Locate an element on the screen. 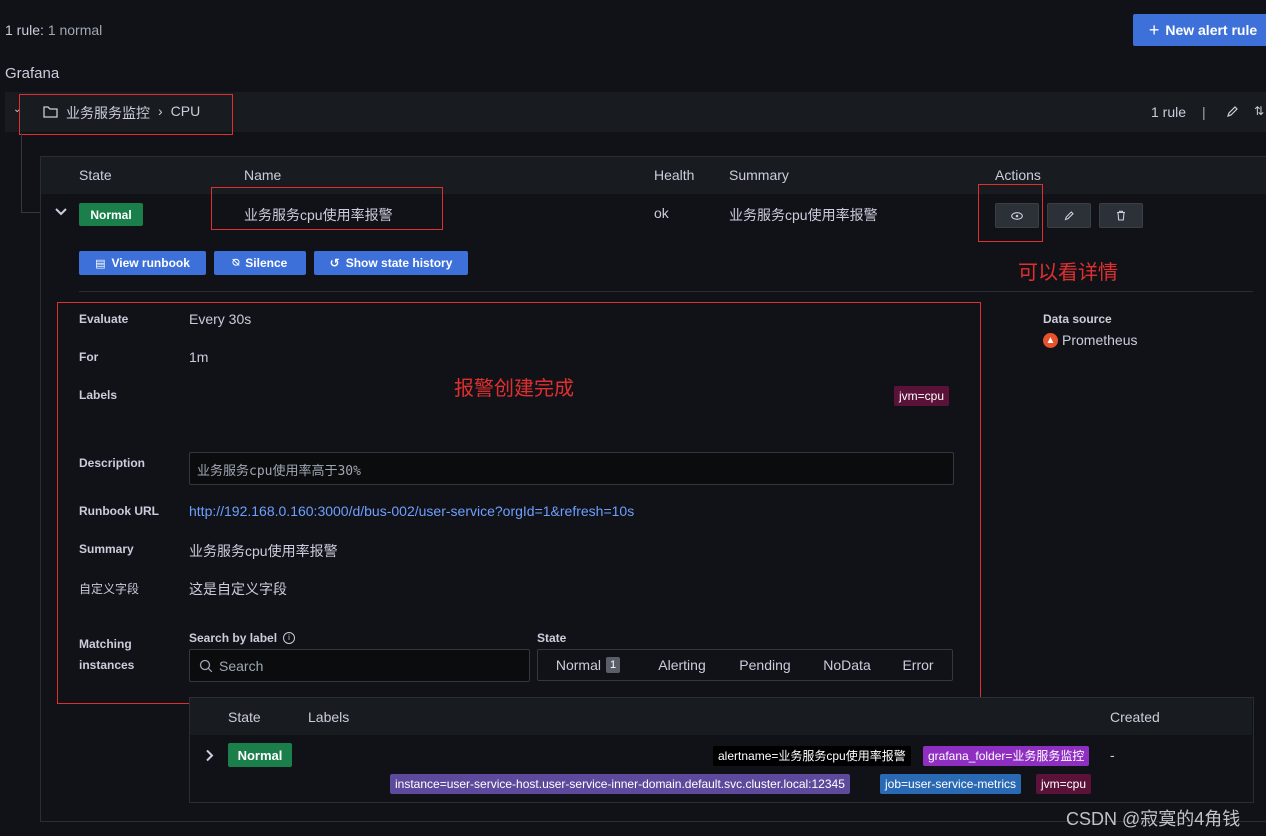 This screenshot has width=1266, height=836. new-alert-rule-button: + New alert rule is located at coordinates (1199, 30).